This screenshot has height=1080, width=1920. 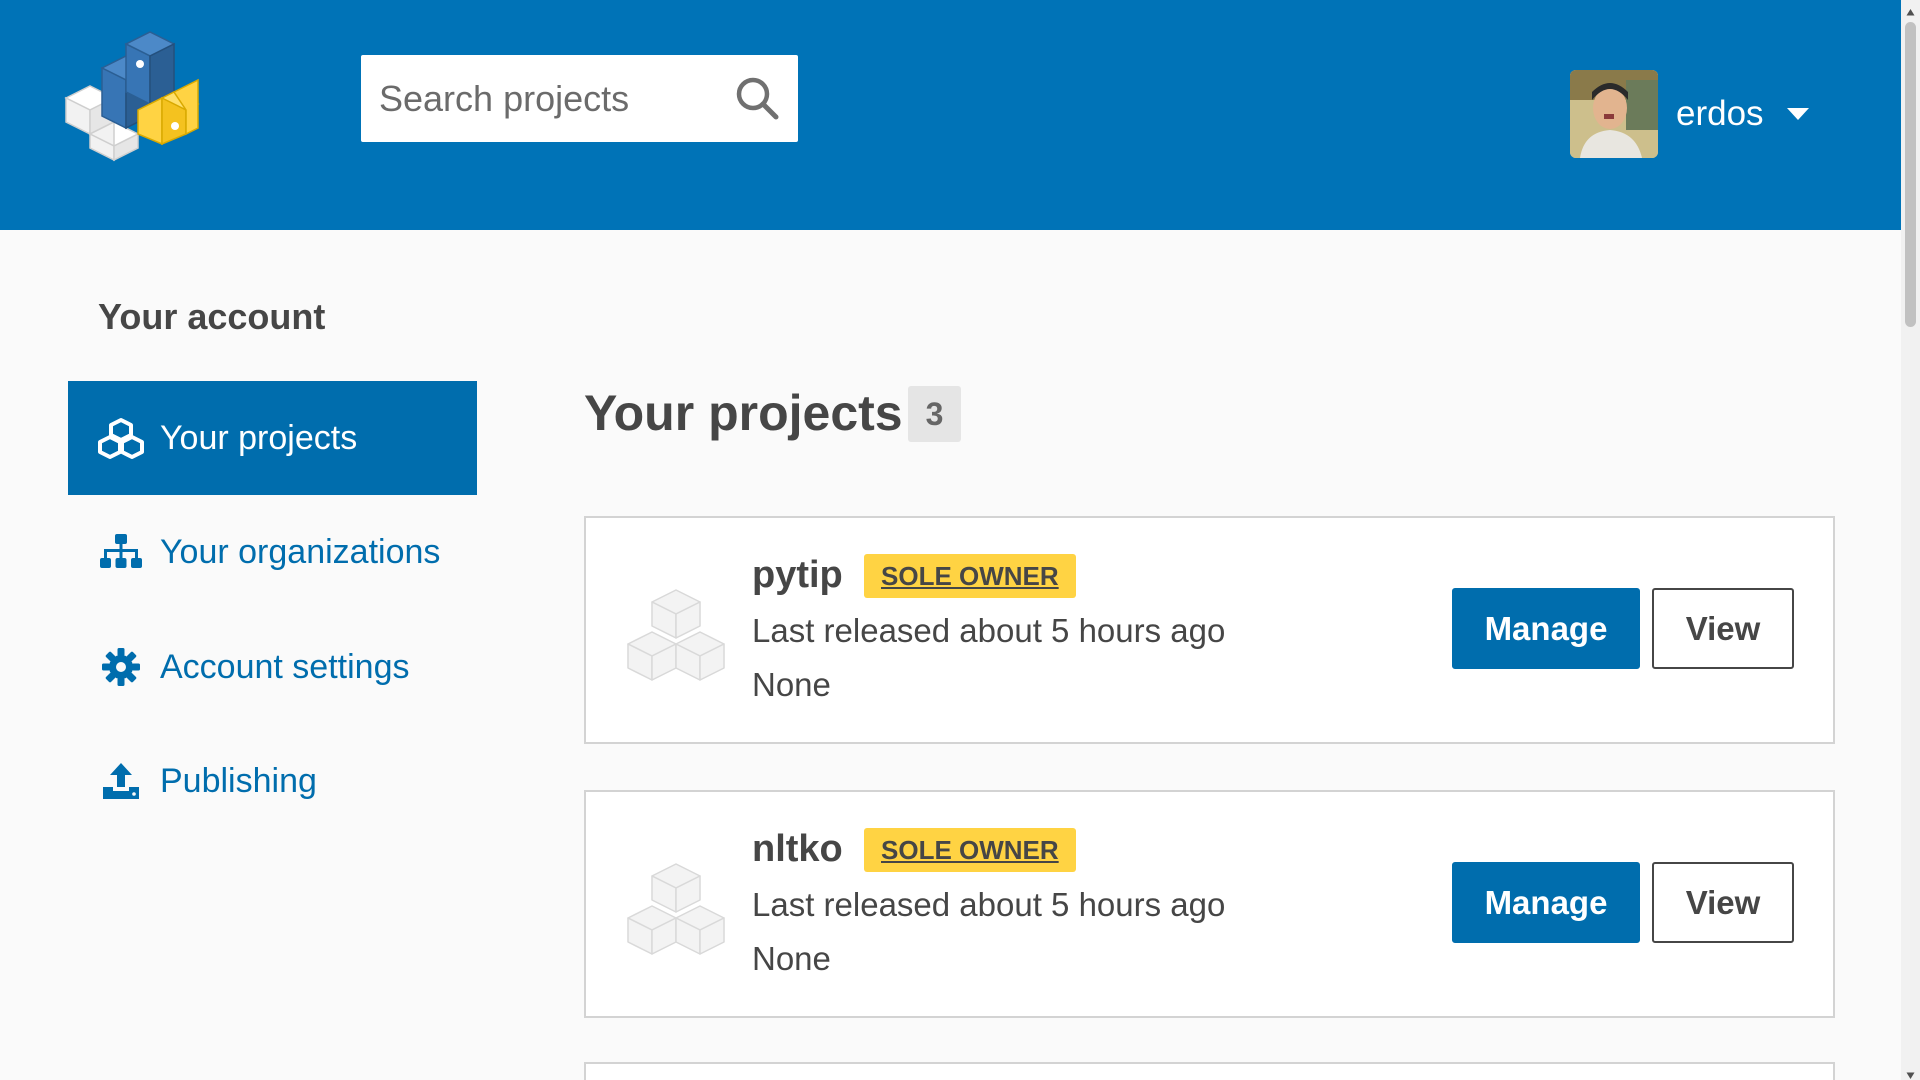 I want to click on pypi-logo-icon, so click(x=136, y=95).